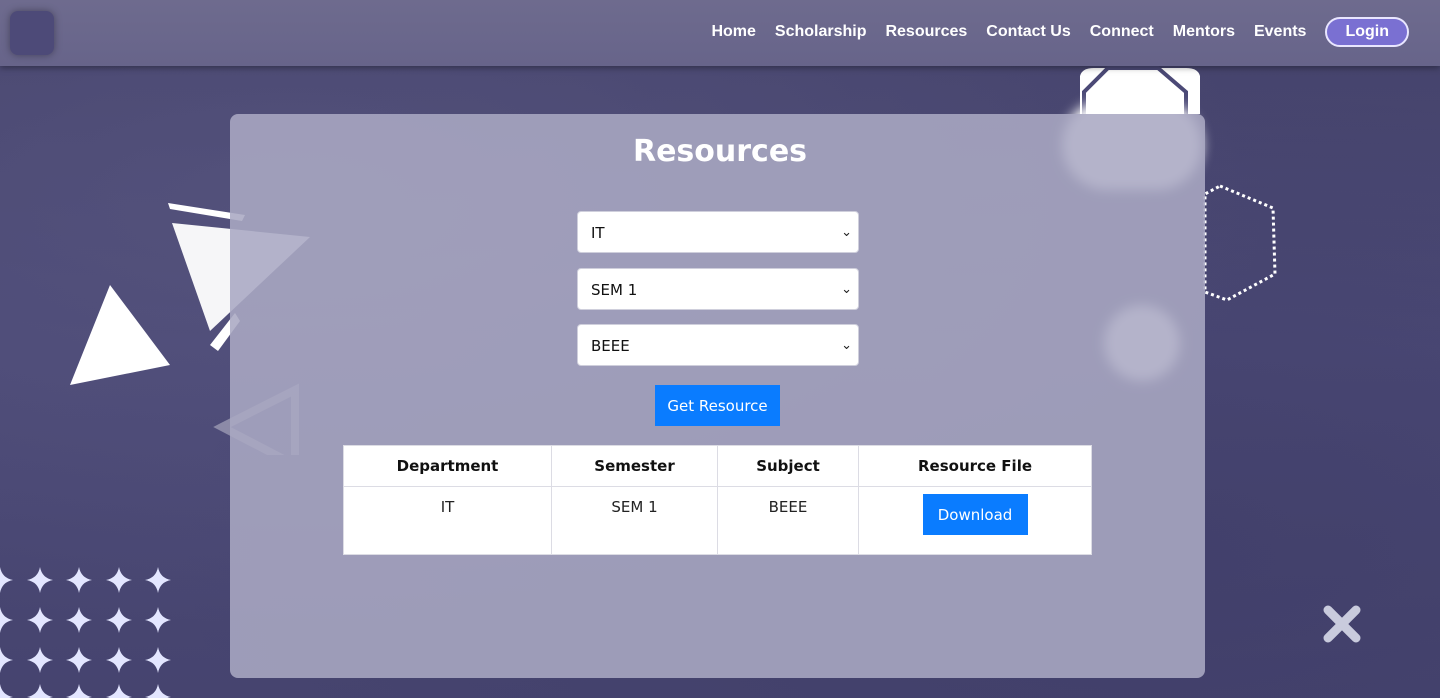  What do you see at coordinates (1240, 243) in the screenshot?
I see `hexagon-icon` at bounding box center [1240, 243].